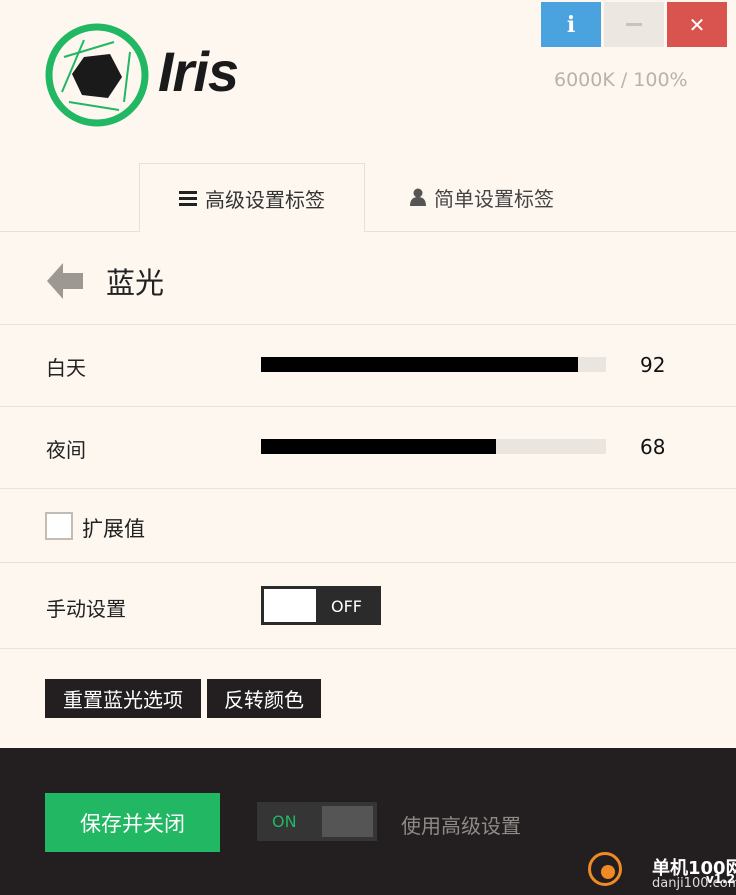  I want to click on night-slider, so click(433, 446).